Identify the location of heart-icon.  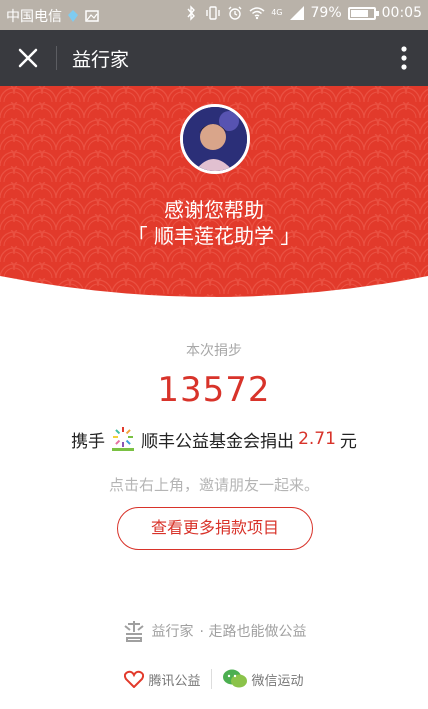
(134, 679).